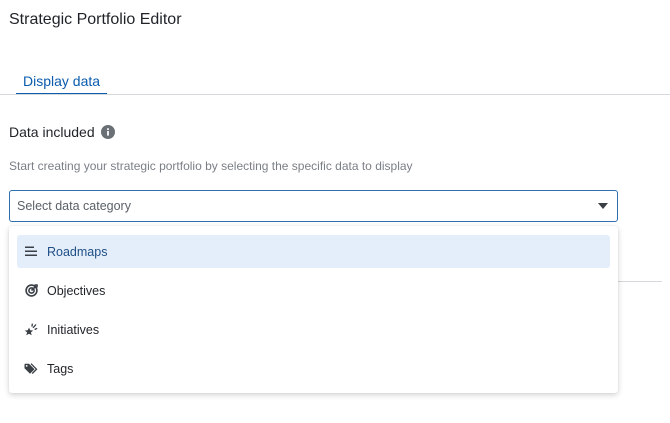 The height and width of the screenshot is (423, 670). What do you see at coordinates (73, 329) in the screenshot?
I see `menu-item-label: Initiatives` at bounding box center [73, 329].